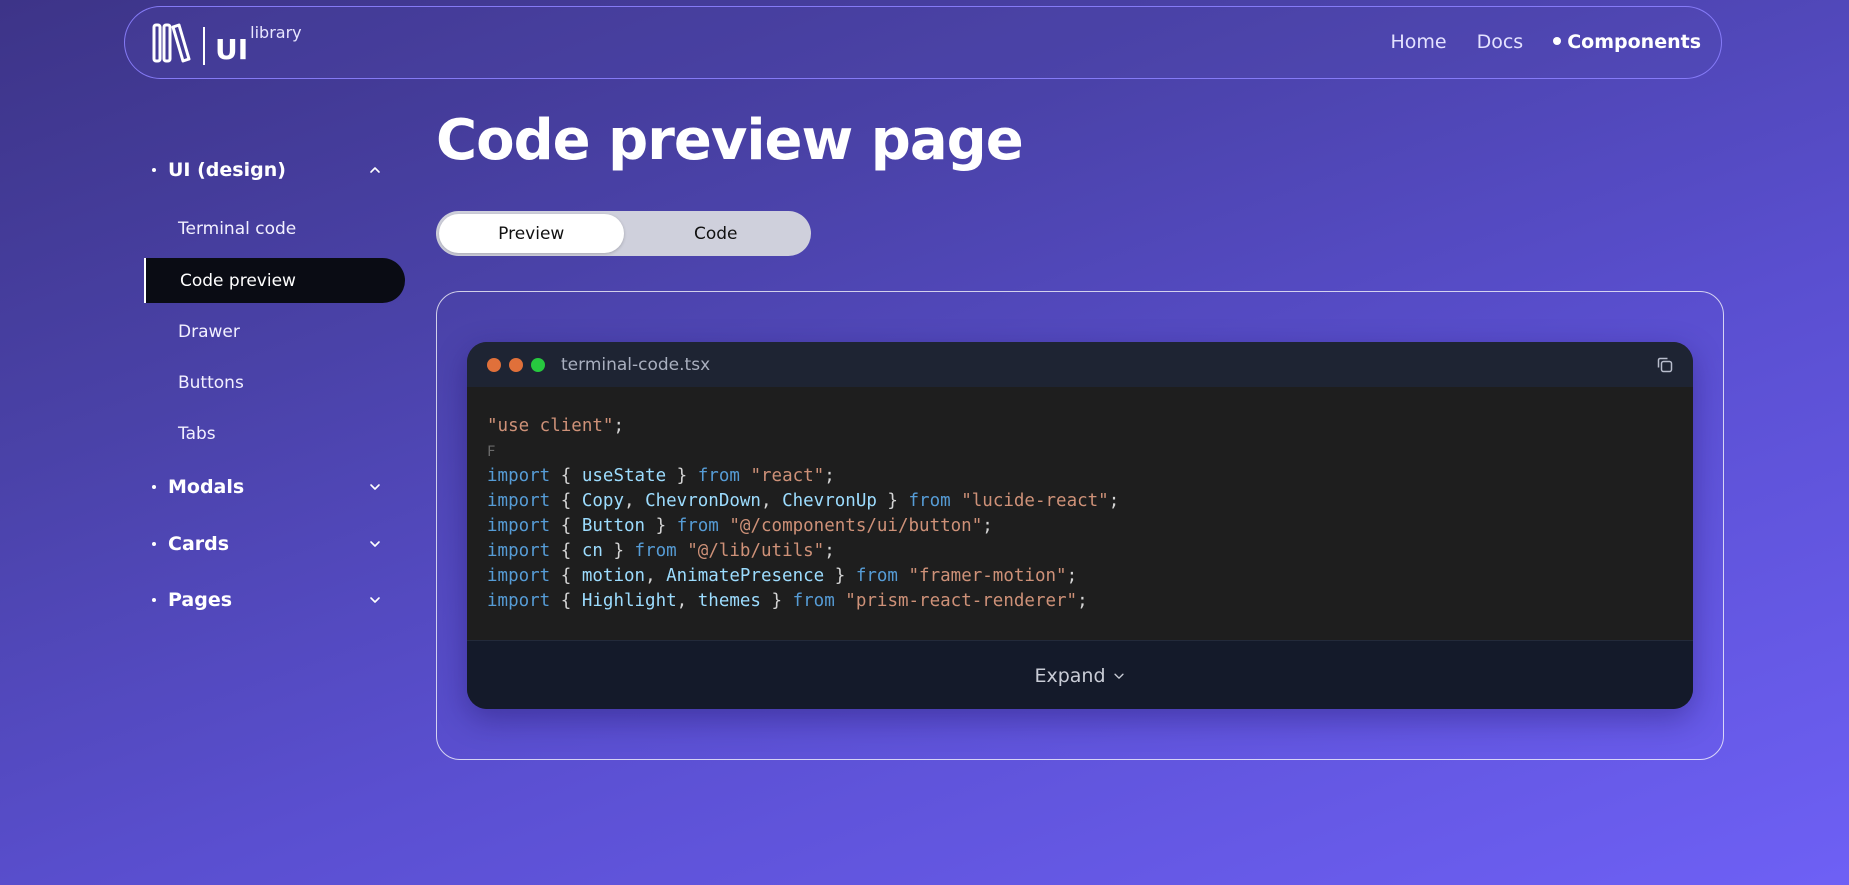 Image resolution: width=1849 pixels, height=885 pixels. I want to click on code-string: "@/components/ui/button", so click(856, 526).